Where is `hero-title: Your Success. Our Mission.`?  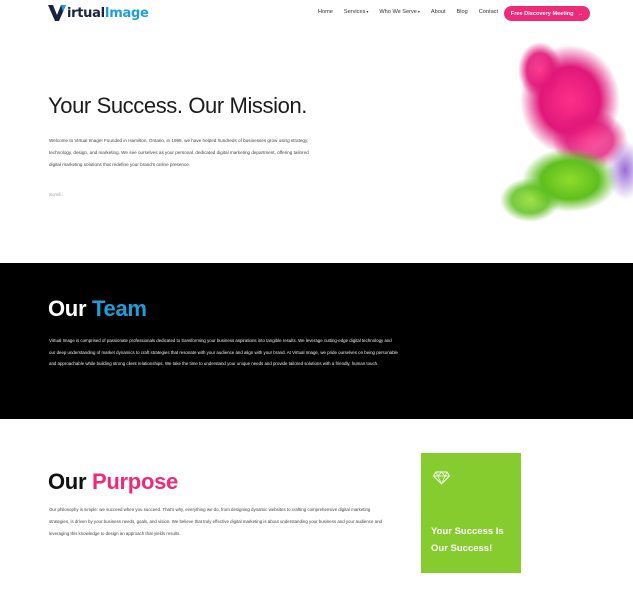 hero-title: Your Success. Our Mission. is located at coordinates (178, 105).